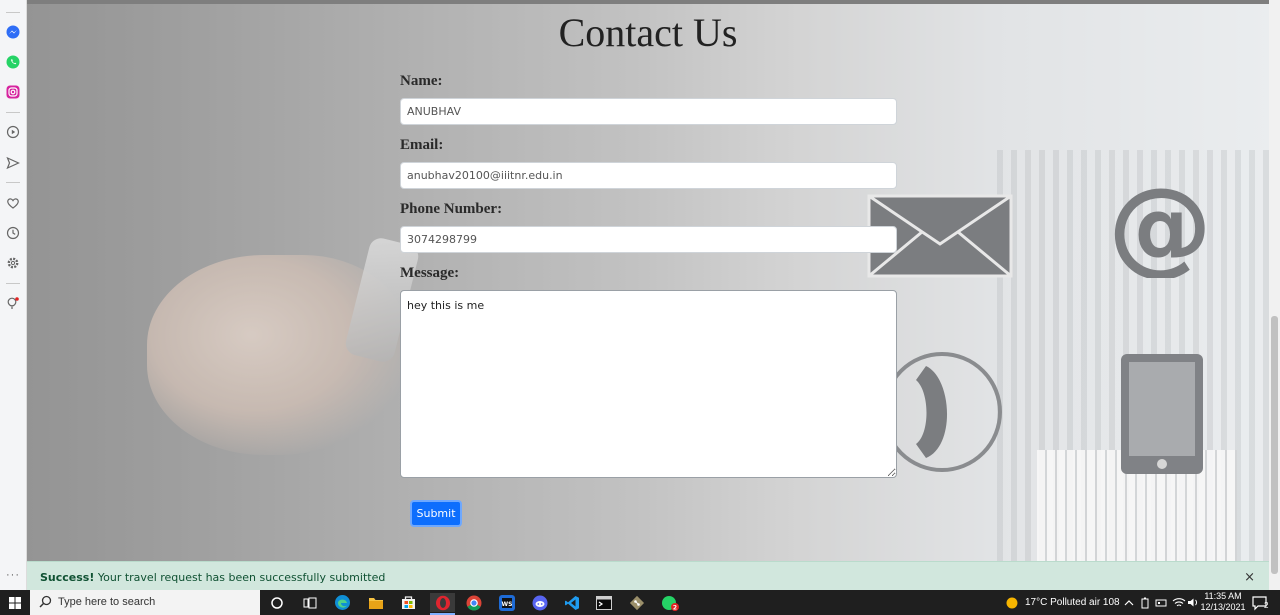 The width and height of the screenshot is (1280, 615). Describe the element at coordinates (422, 145) in the screenshot. I see `email-label: Email:` at that location.